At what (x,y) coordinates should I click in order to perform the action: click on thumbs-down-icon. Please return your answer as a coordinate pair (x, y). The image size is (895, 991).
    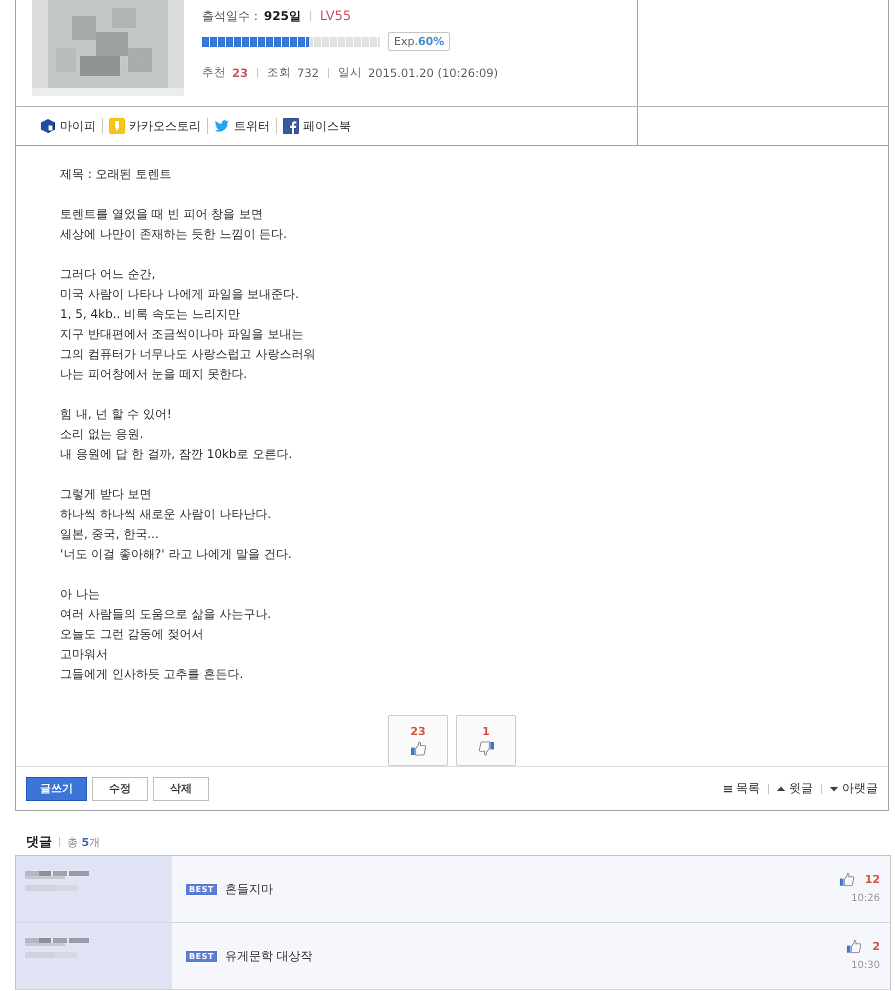
    Looking at the image, I should click on (486, 748).